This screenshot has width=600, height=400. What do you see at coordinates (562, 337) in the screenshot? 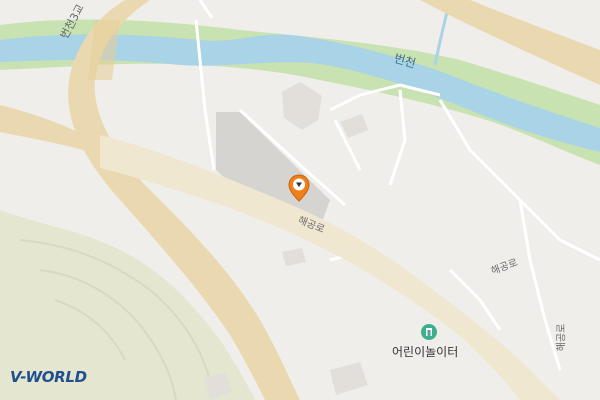
I see `road-label-haegong-vertical: 해공로` at bounding box center [562, 337].